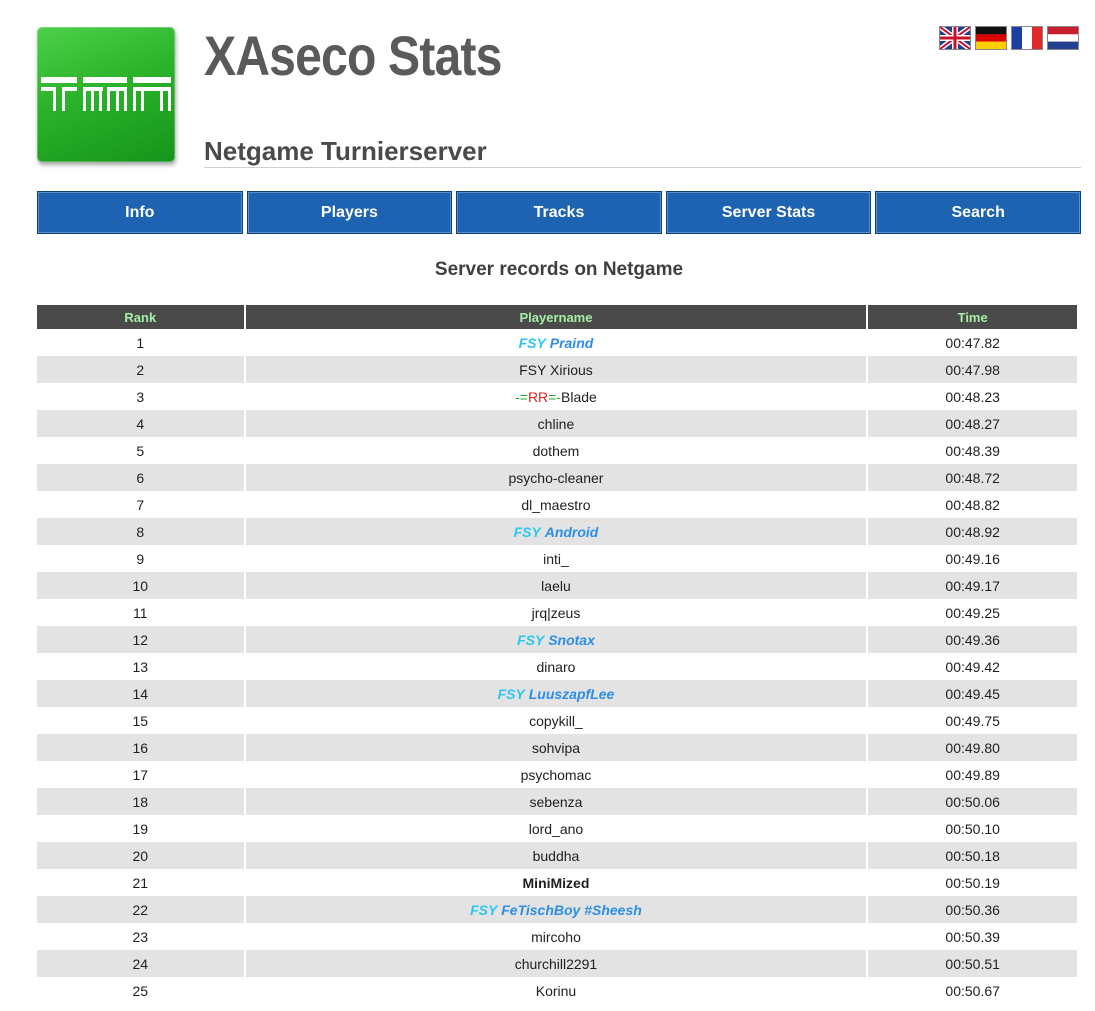 The width and height of the screenshot is (1095, 1011). I want to click on player-name-link: mircoho, so click(556, 936).